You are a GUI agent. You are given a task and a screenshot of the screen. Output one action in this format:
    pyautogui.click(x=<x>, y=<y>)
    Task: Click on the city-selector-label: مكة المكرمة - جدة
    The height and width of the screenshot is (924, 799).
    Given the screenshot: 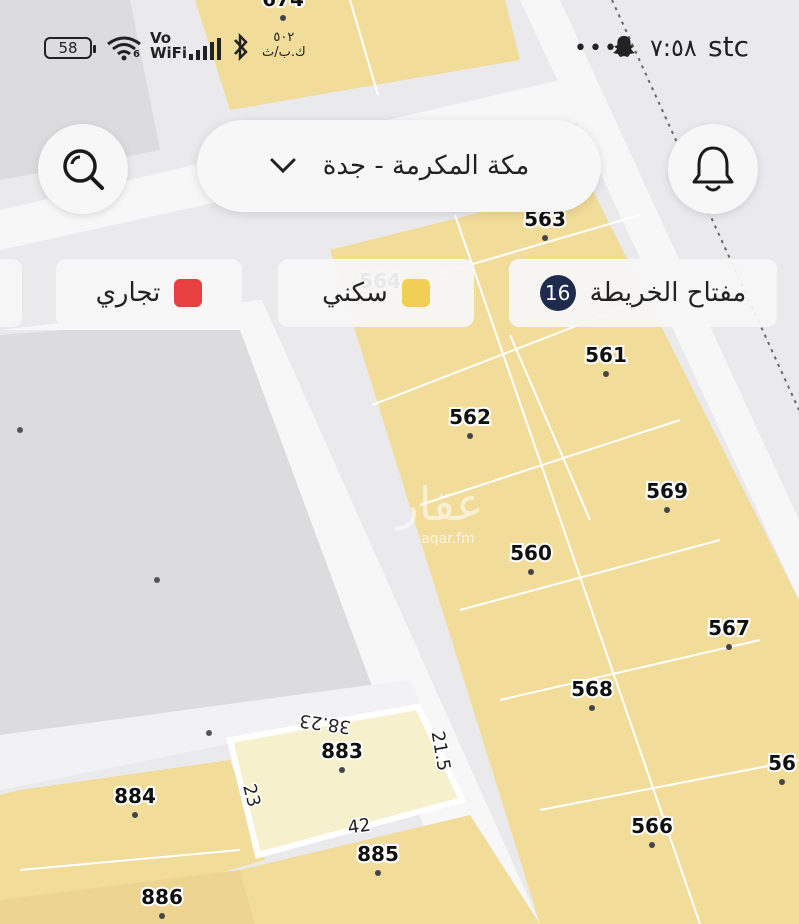 What is the action you would take?
    pyautogui.click(x=426, y=166)
    